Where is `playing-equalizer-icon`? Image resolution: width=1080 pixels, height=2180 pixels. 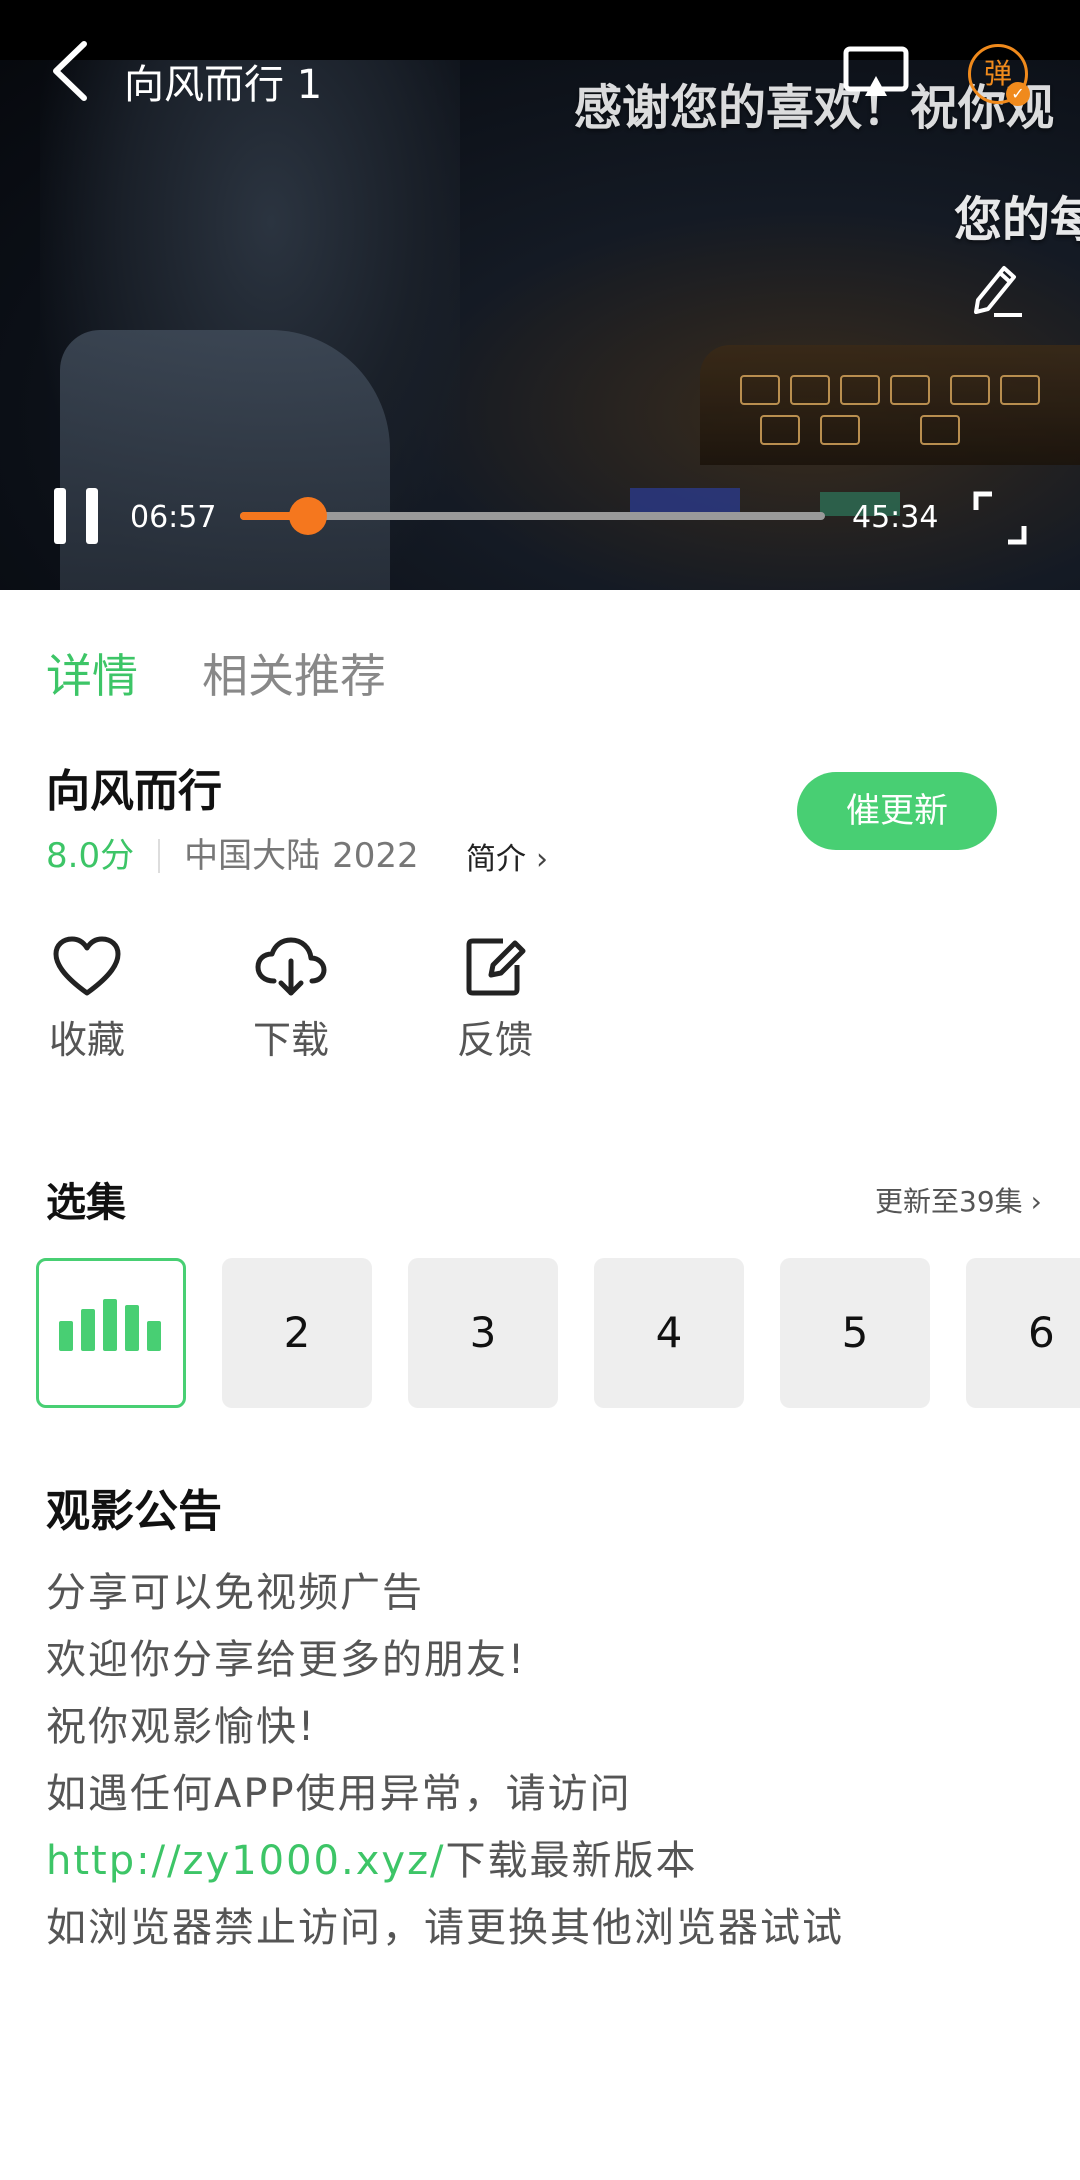 playing-equalizer-icon is located at coordinates (114, 1336).